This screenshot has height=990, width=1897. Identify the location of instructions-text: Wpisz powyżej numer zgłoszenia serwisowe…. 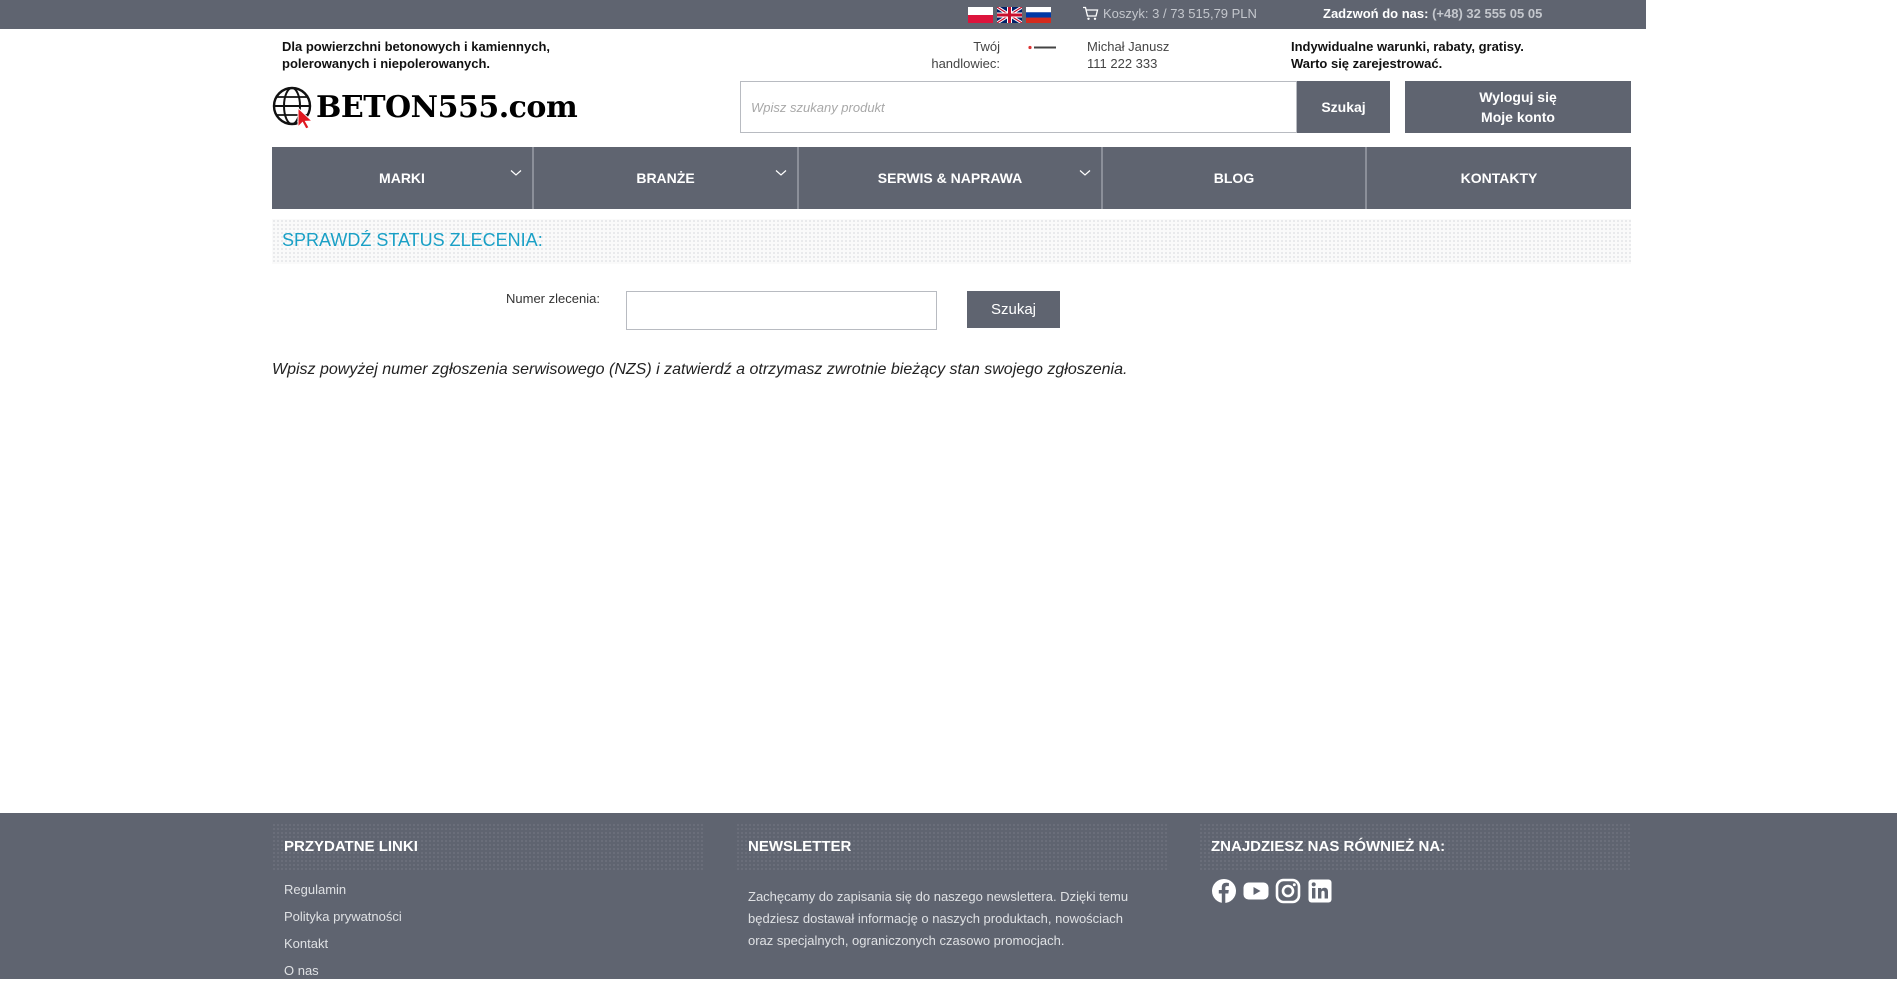
(700, 369).